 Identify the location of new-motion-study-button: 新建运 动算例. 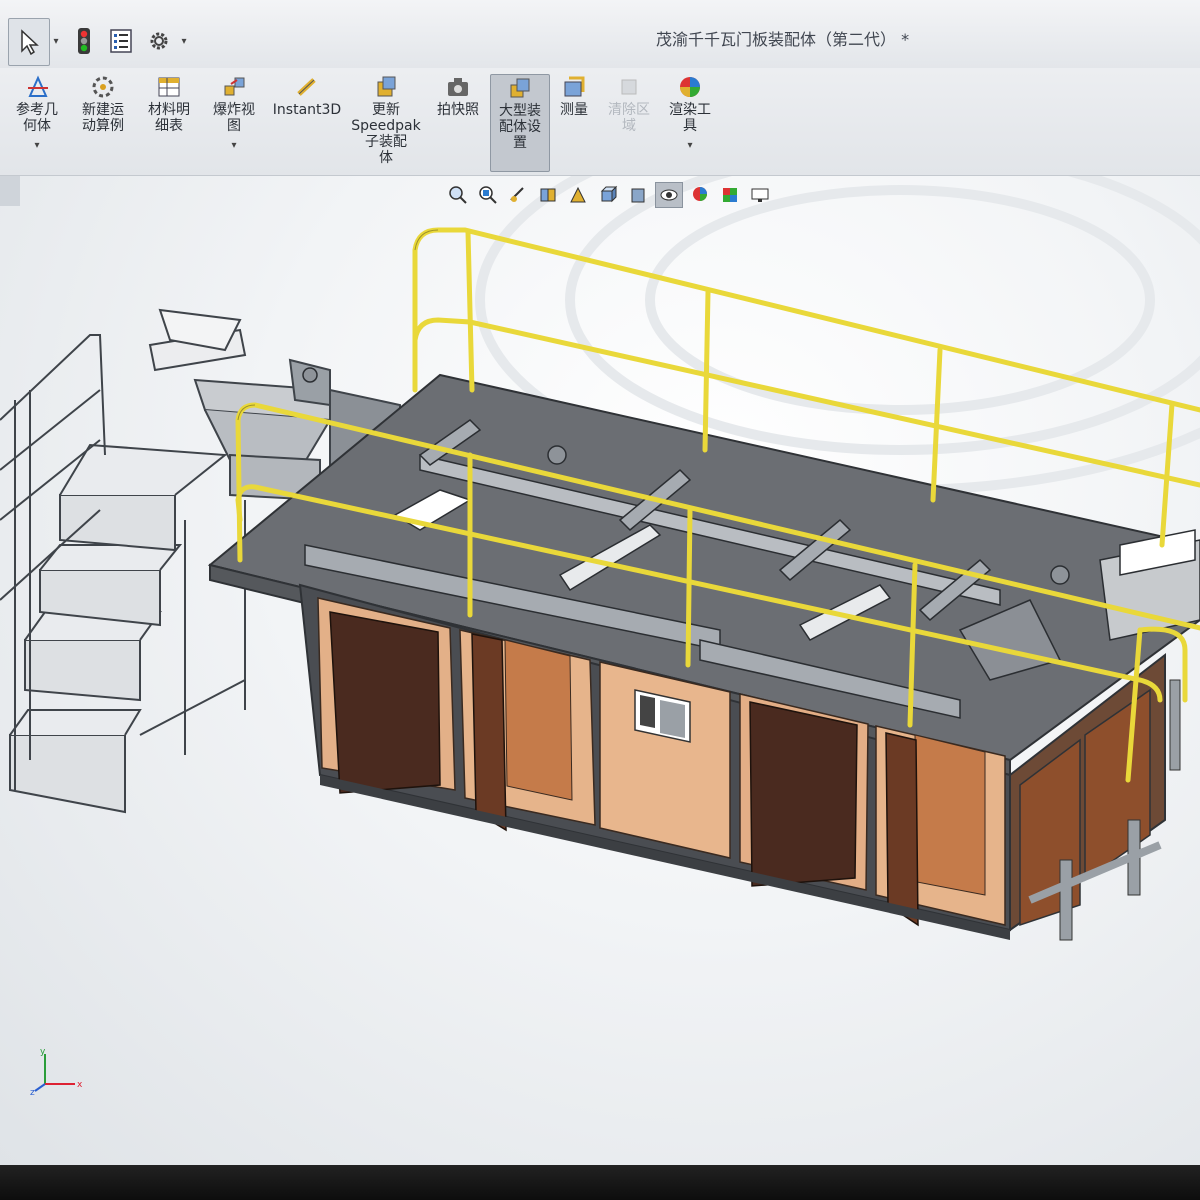
(103, 104).